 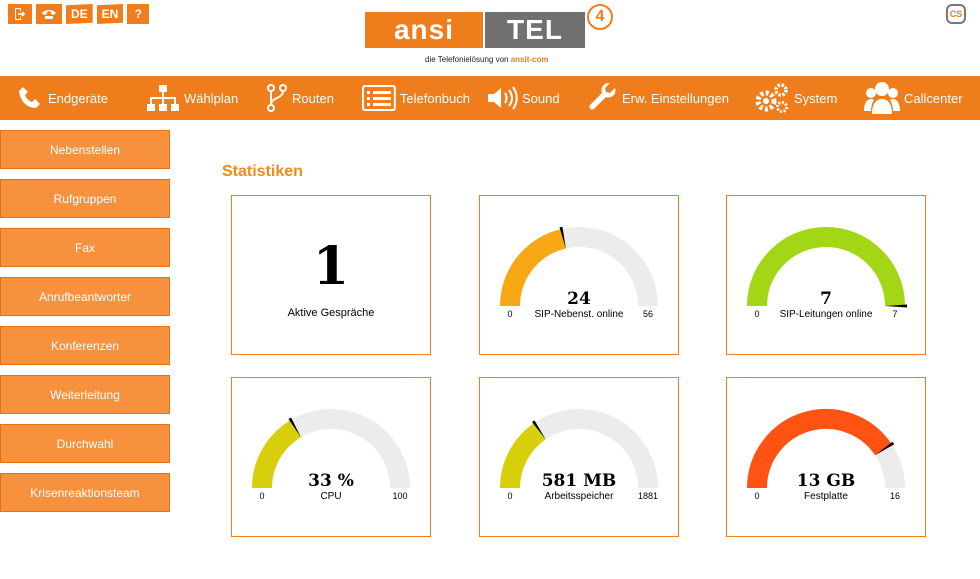 I want to click on gauge-panel-sip-trunks: 7 SIP-Leitungen online 0 7, so click(x=826, y=275).